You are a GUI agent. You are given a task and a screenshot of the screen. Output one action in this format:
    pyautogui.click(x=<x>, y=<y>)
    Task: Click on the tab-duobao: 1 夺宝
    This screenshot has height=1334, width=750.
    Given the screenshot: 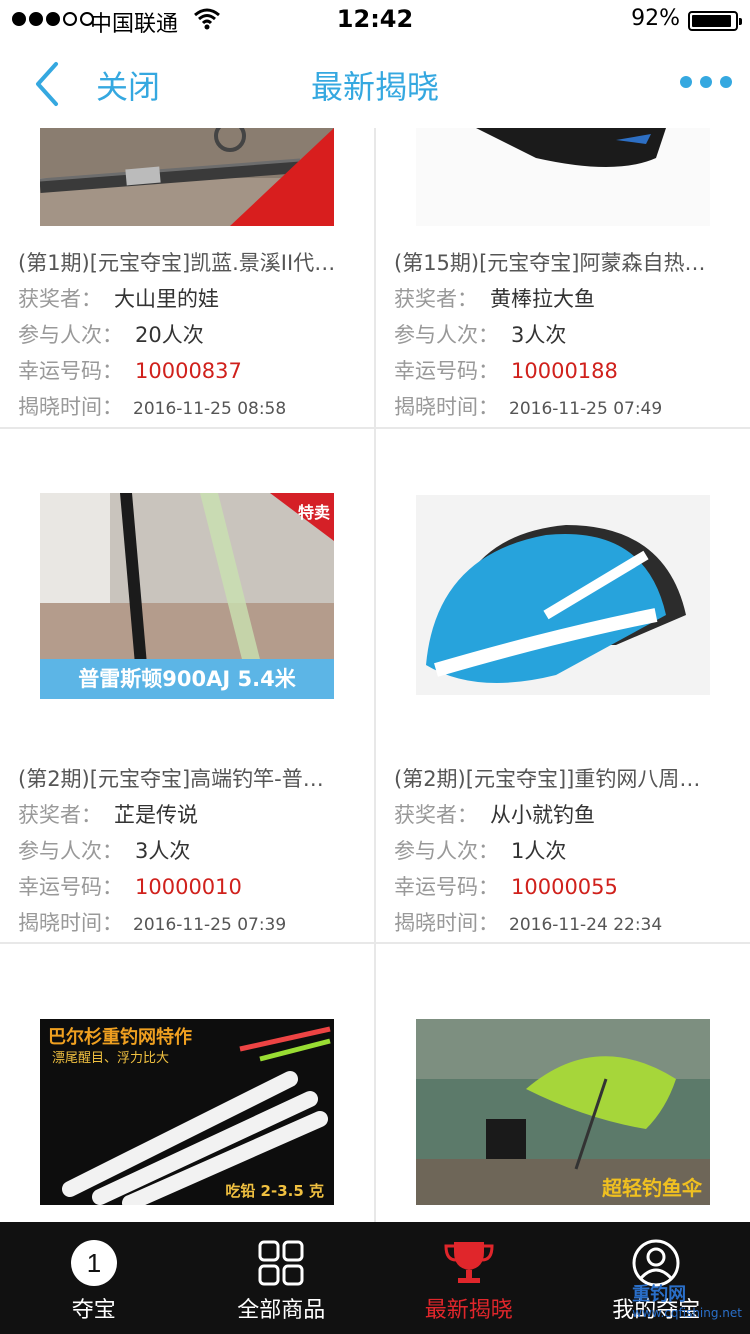 What is the action you would take?
    pyautogui.click(x=94, y=1278)
    